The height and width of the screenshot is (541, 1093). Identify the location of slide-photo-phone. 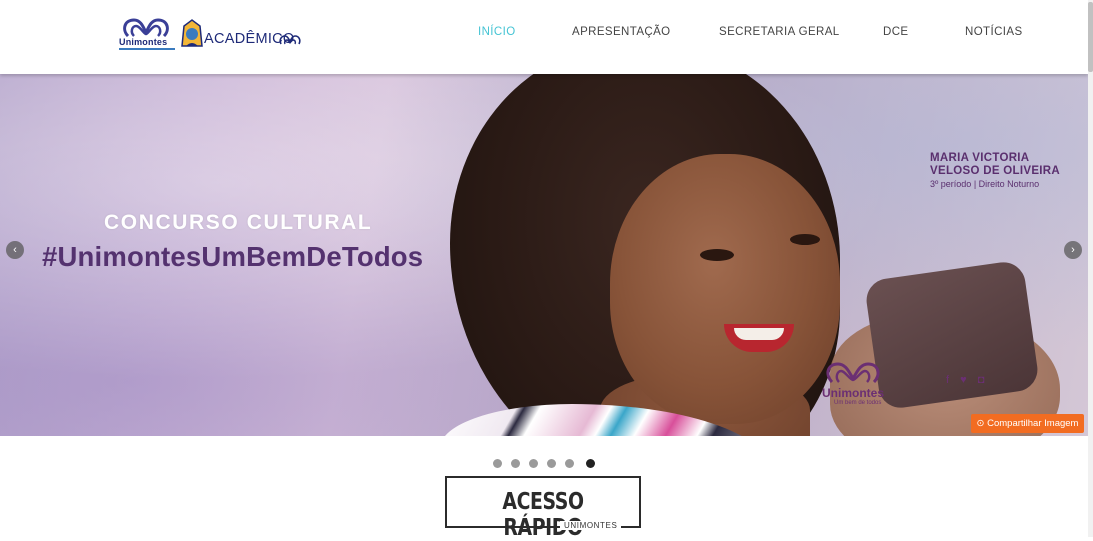
(952, 335).